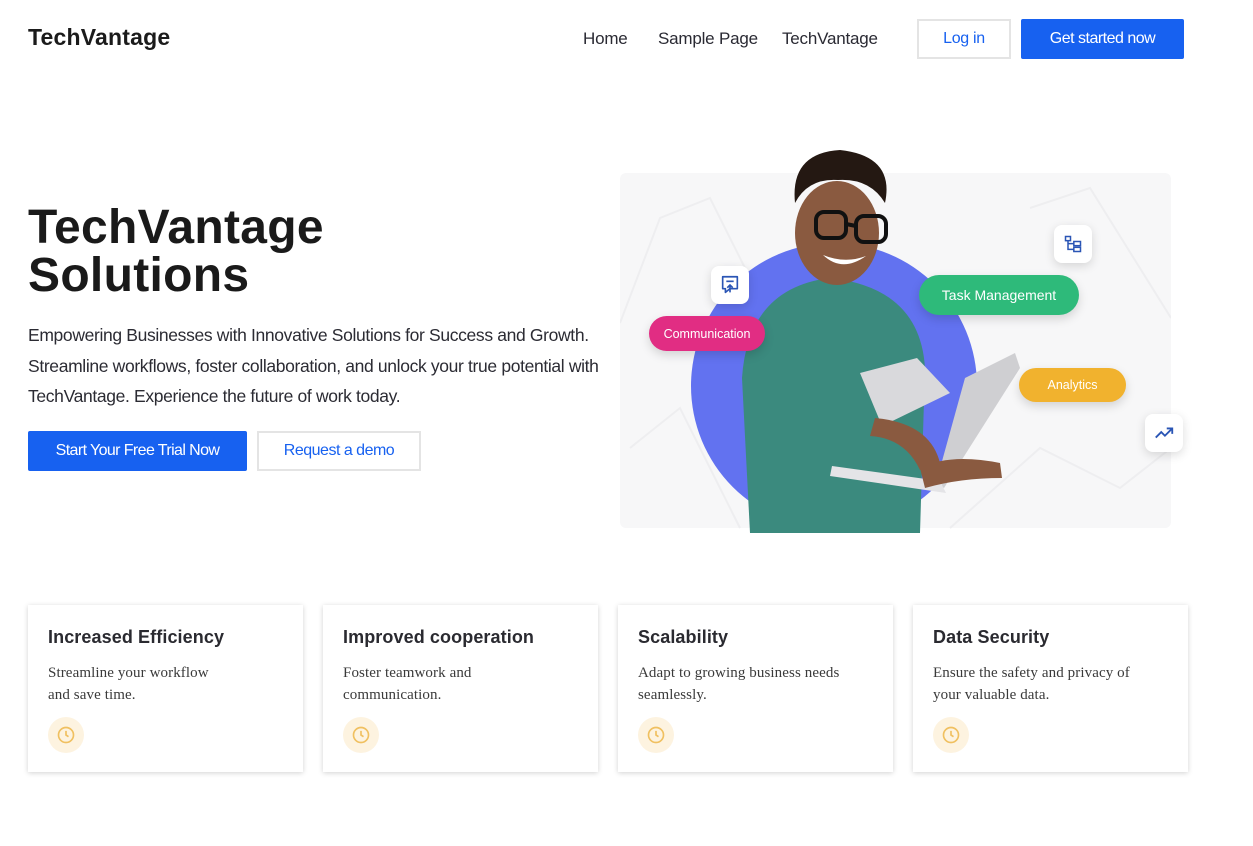 The image size is (1253, 846). What do you see at coordinates (1072, 385) in the screenshot?
I see `analytics-tag: Analytics` at bounding box center [1072, 385].